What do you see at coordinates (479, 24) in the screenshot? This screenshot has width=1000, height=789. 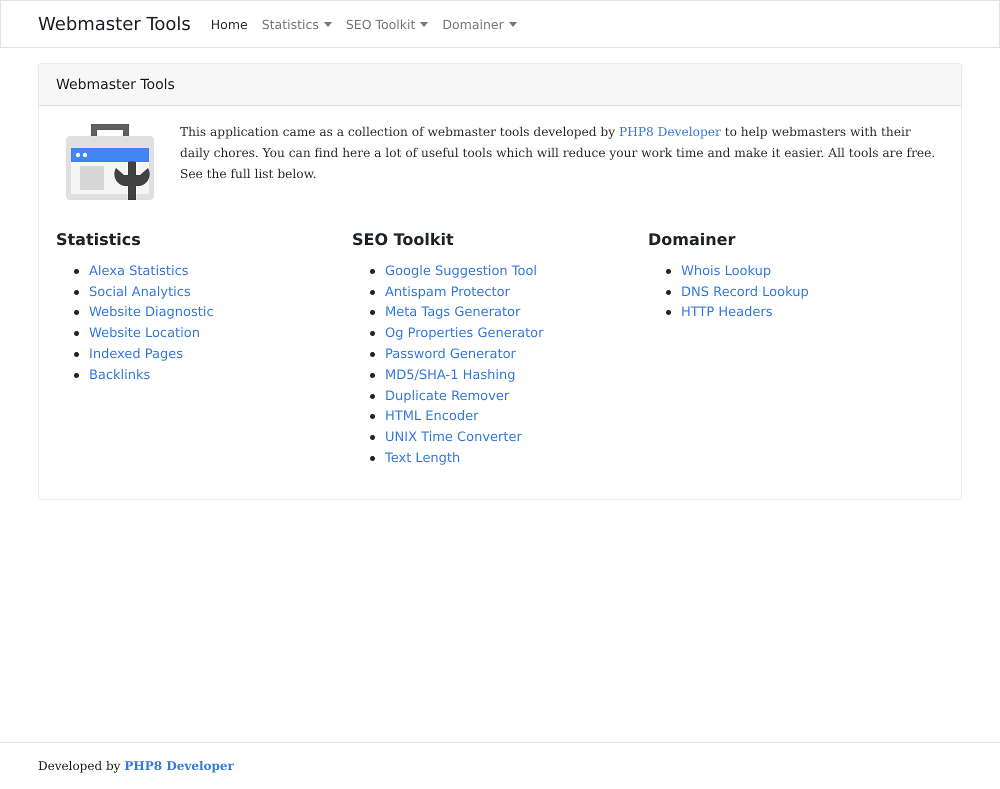 I see `nav-link: Domainer` at bounding box center [479, 24].